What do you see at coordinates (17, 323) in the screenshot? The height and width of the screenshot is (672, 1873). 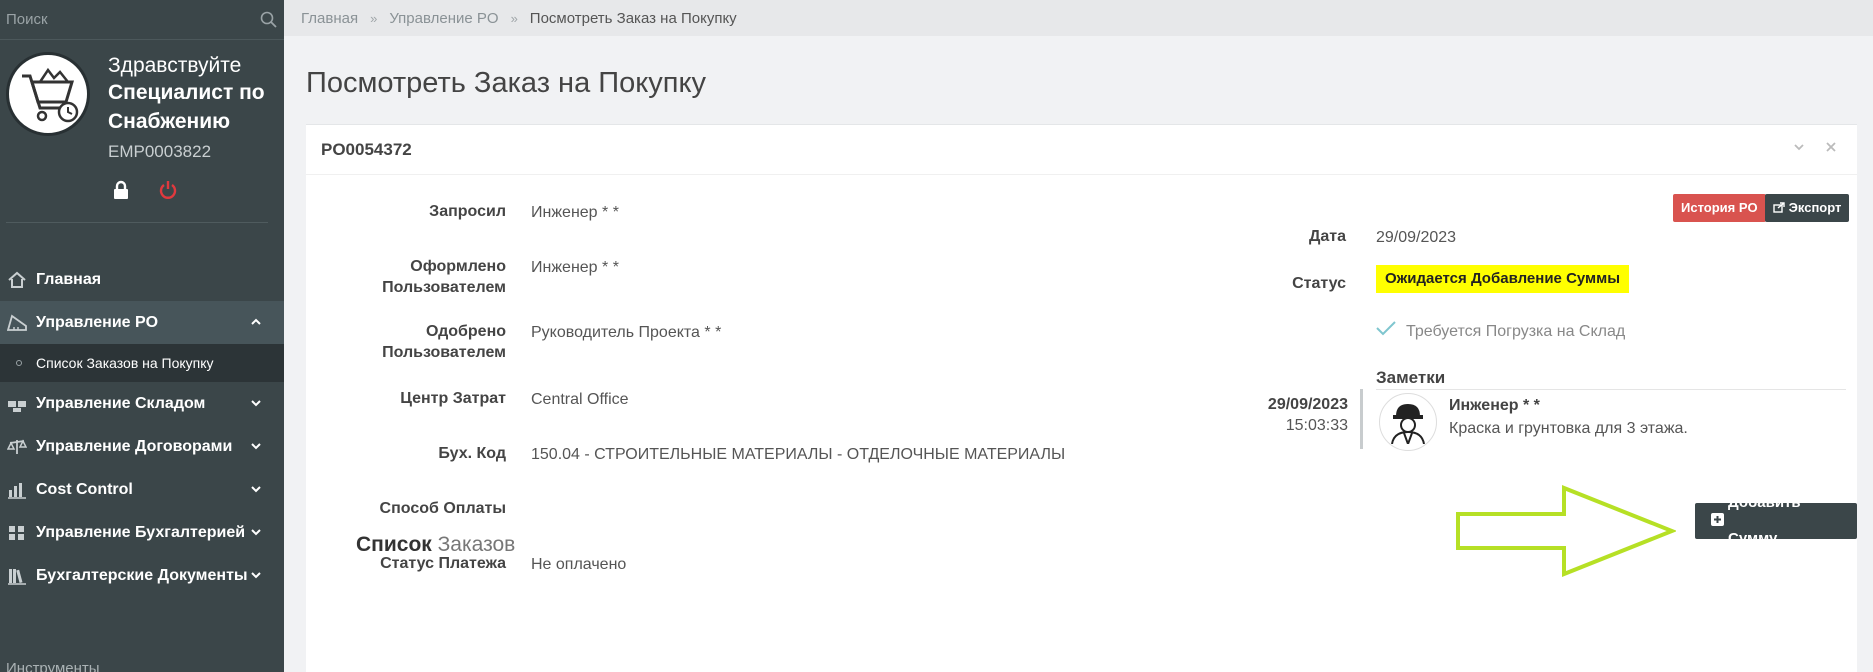 I see `ruler-icon` at bounding box center [17, 323].